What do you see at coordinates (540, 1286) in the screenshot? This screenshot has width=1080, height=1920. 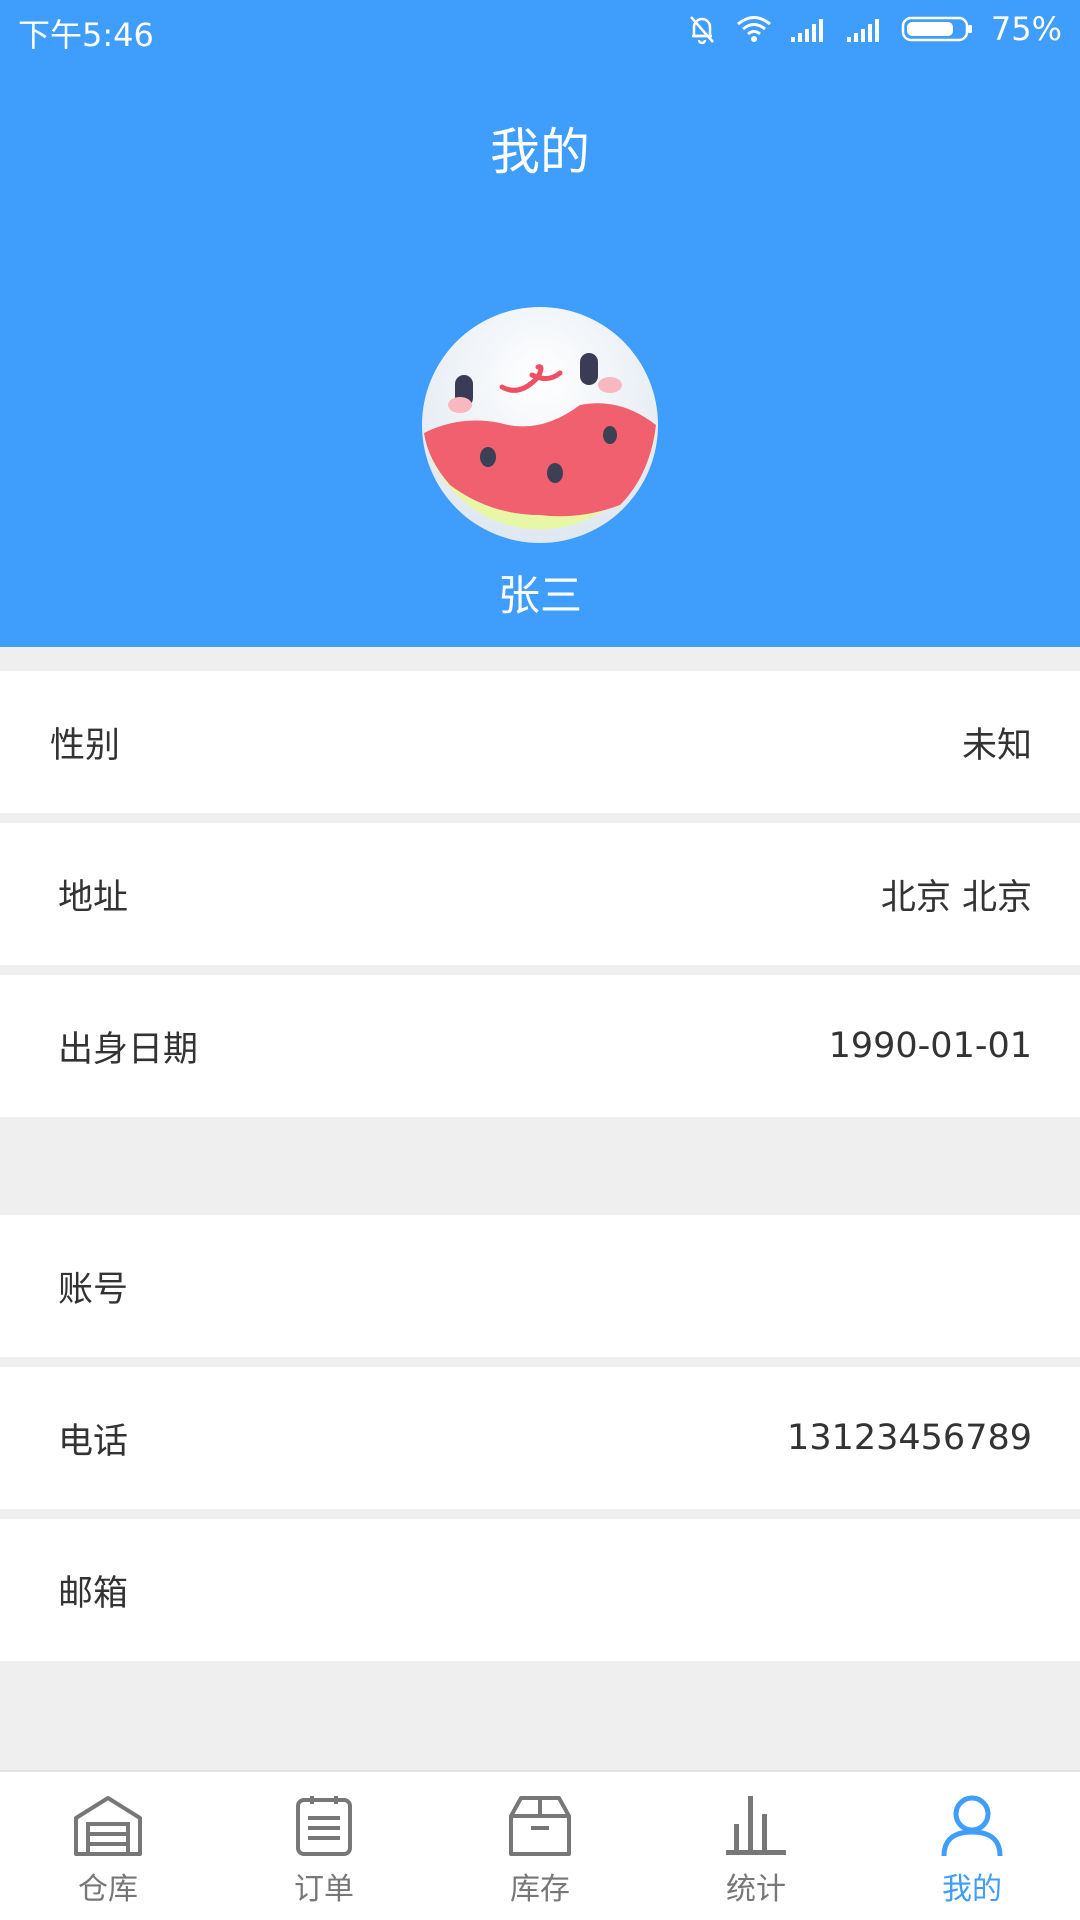 I see `account-row: 账号` at bounding box center [540, 1286].